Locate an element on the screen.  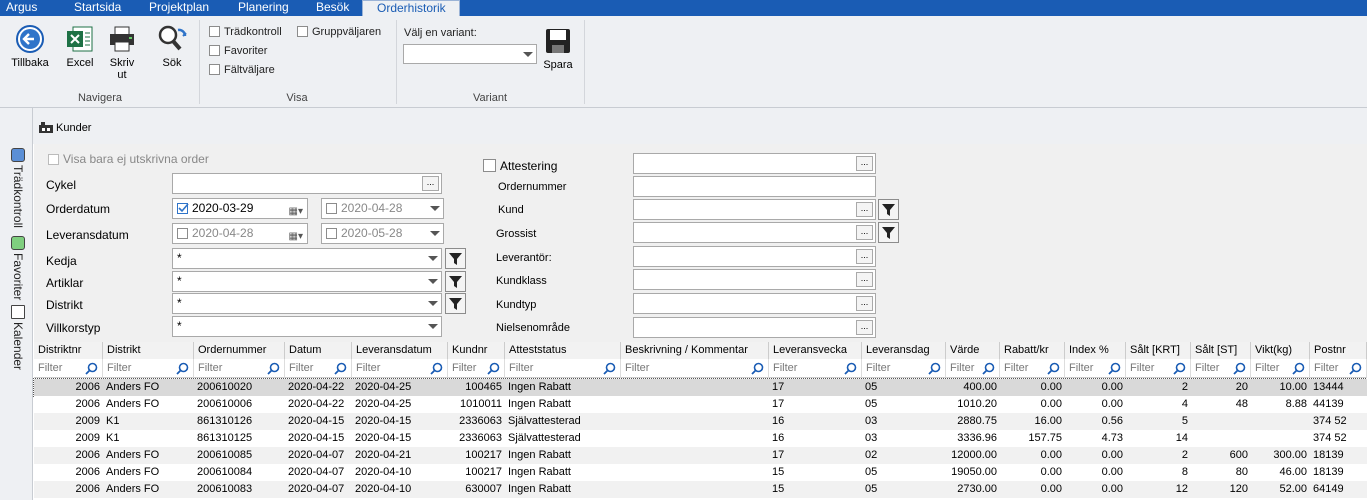
kunder-button: Kunder is located at coordinates (73, 128).